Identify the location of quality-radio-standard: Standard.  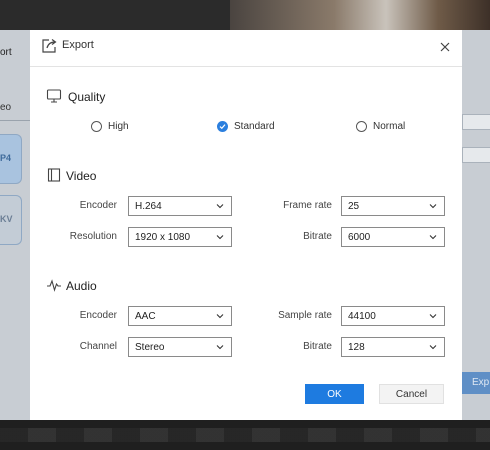
(246, 126).